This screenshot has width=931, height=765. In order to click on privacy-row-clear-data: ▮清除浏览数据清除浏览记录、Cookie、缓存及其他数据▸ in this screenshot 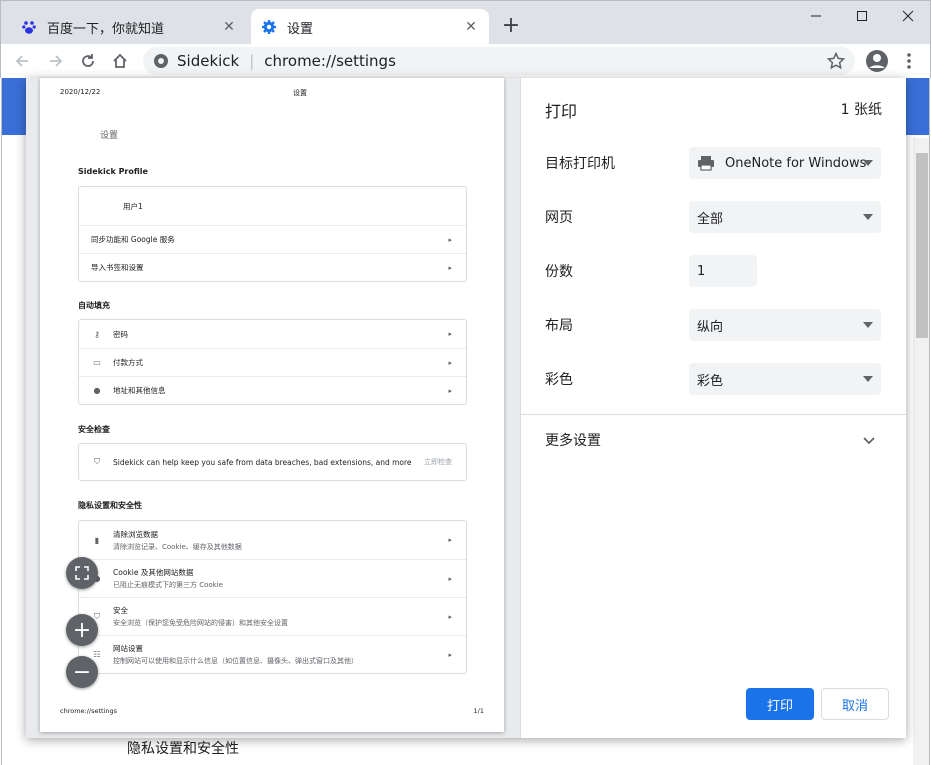, I will do `click(272, 540)`.